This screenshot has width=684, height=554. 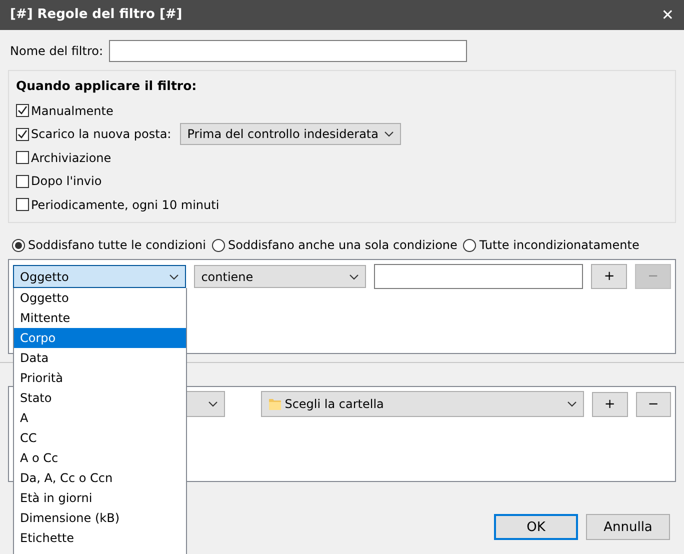 I want to click on dropdown-item: Mittente, so click(x=100, y=318).